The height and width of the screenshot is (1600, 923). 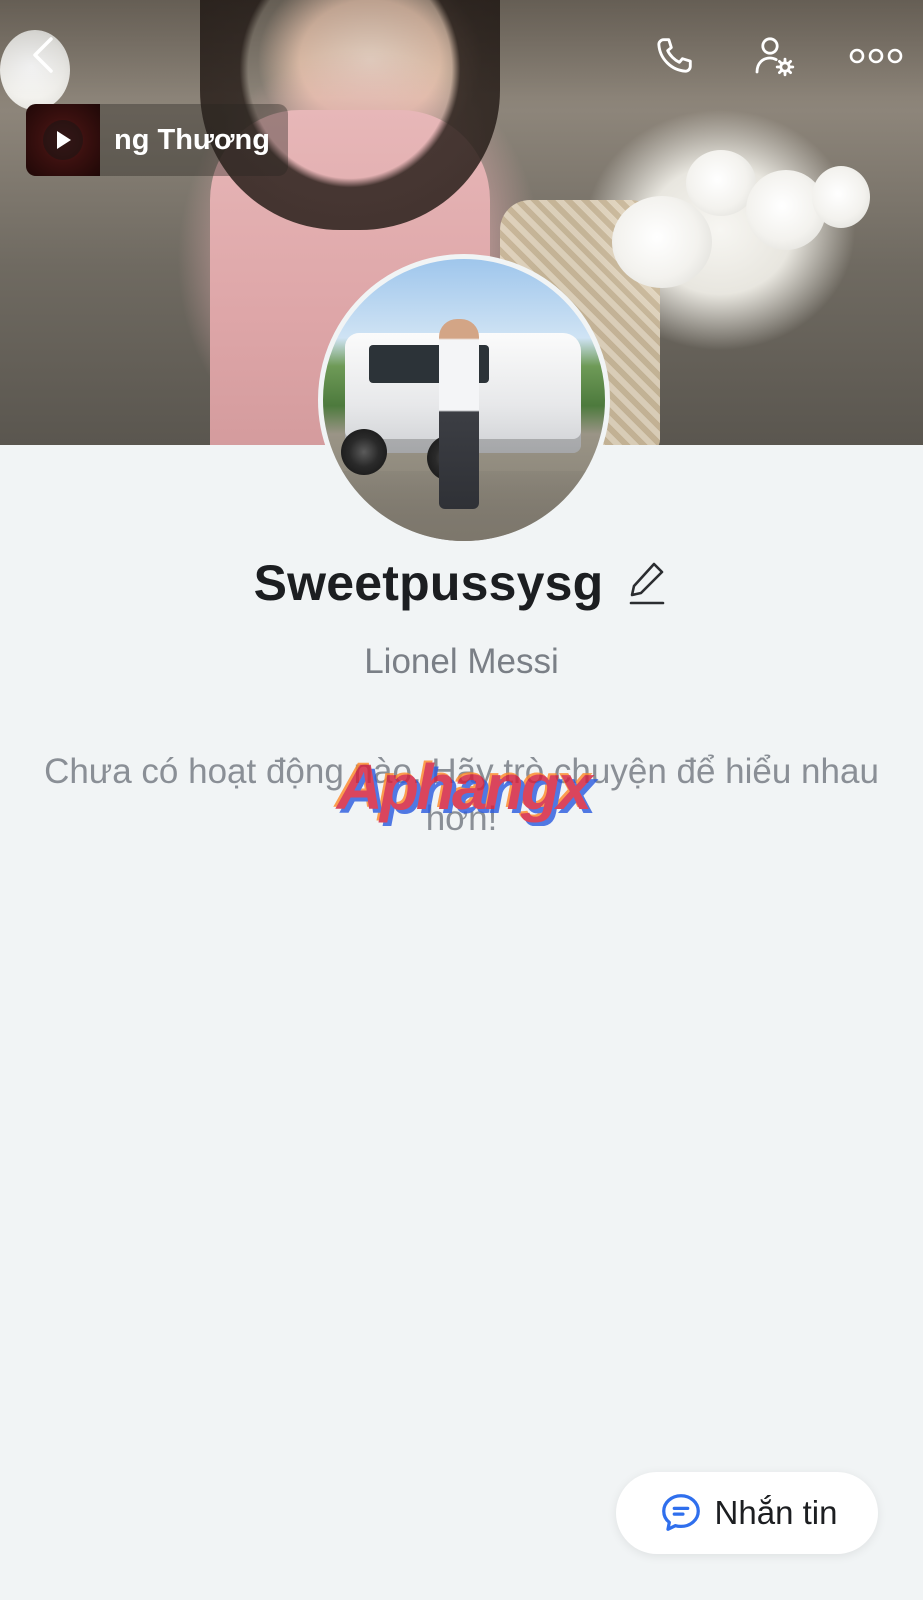 I want to click on edit-name-button, so click(x=647, y=583).